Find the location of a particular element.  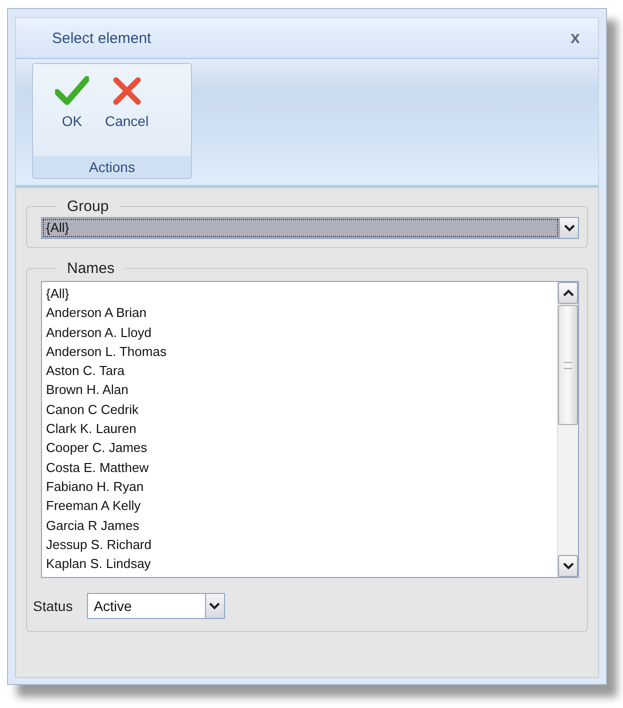

status-label: Status is located at coordinates (53, 606).